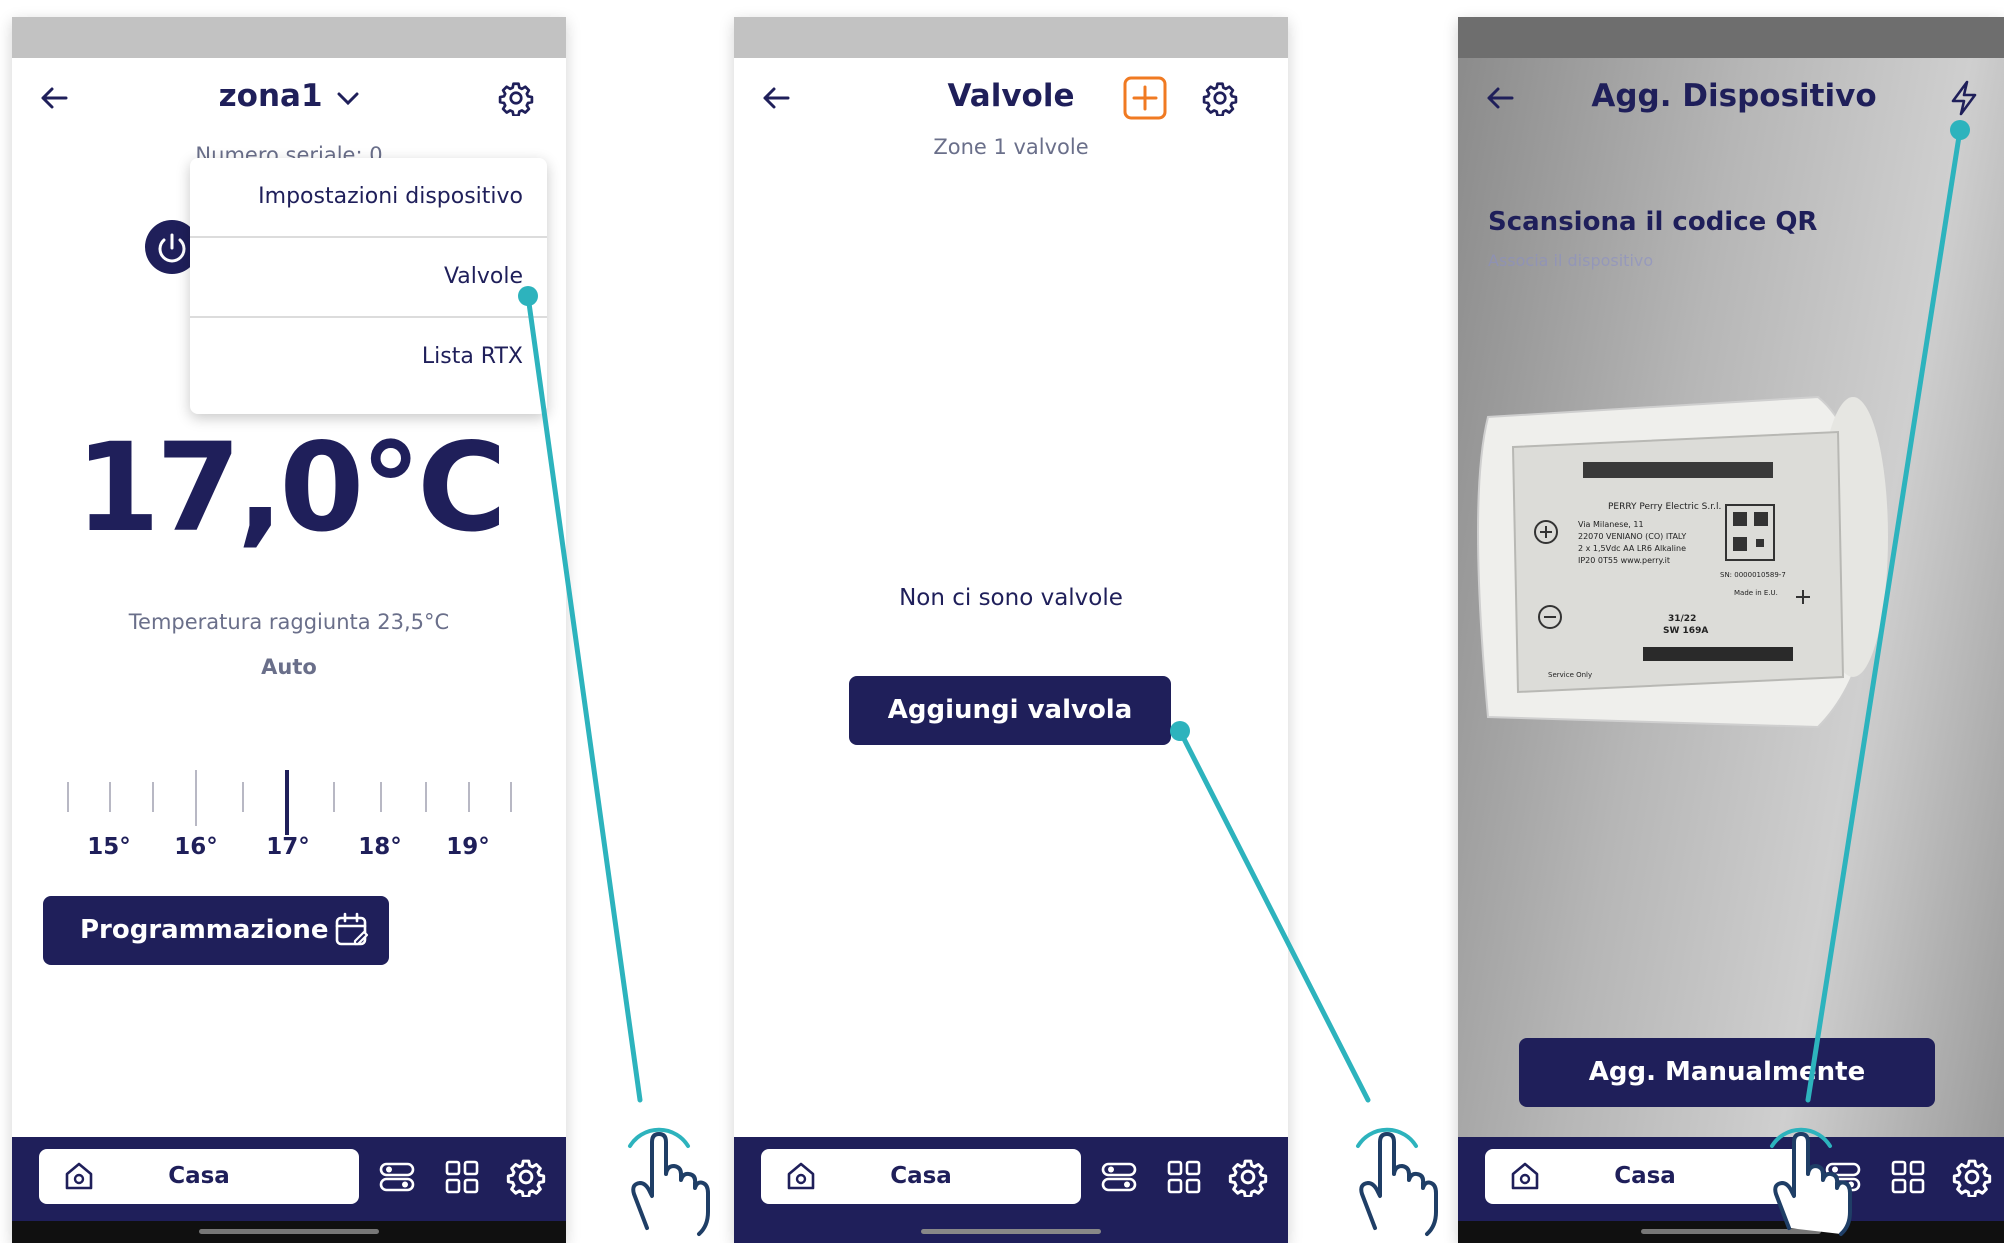 The height and width of the screenshot is (1243, 2004). Describe the element at coordinates (1611, 524) in the screenshot. I see `label-address: Via Milanese, 11` at that location.